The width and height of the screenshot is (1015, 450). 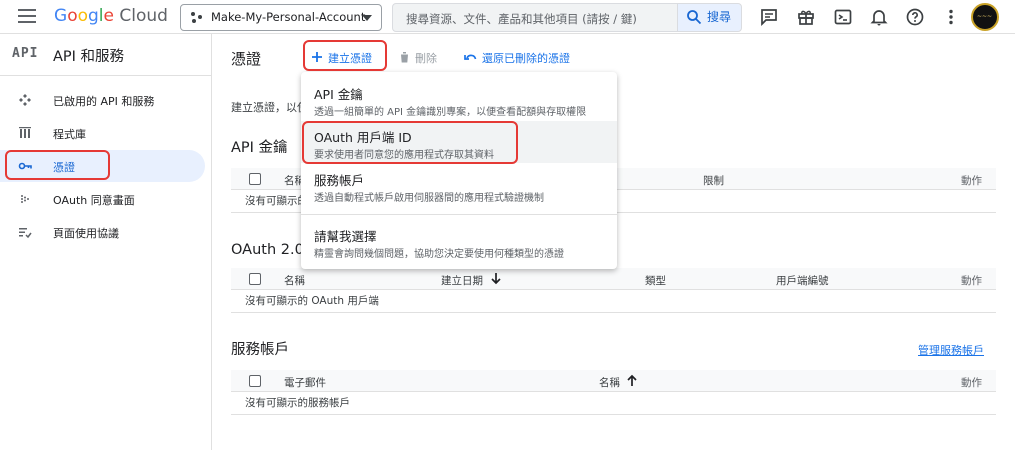 I want to click on agreement-icon, so click(x=25, y=233).